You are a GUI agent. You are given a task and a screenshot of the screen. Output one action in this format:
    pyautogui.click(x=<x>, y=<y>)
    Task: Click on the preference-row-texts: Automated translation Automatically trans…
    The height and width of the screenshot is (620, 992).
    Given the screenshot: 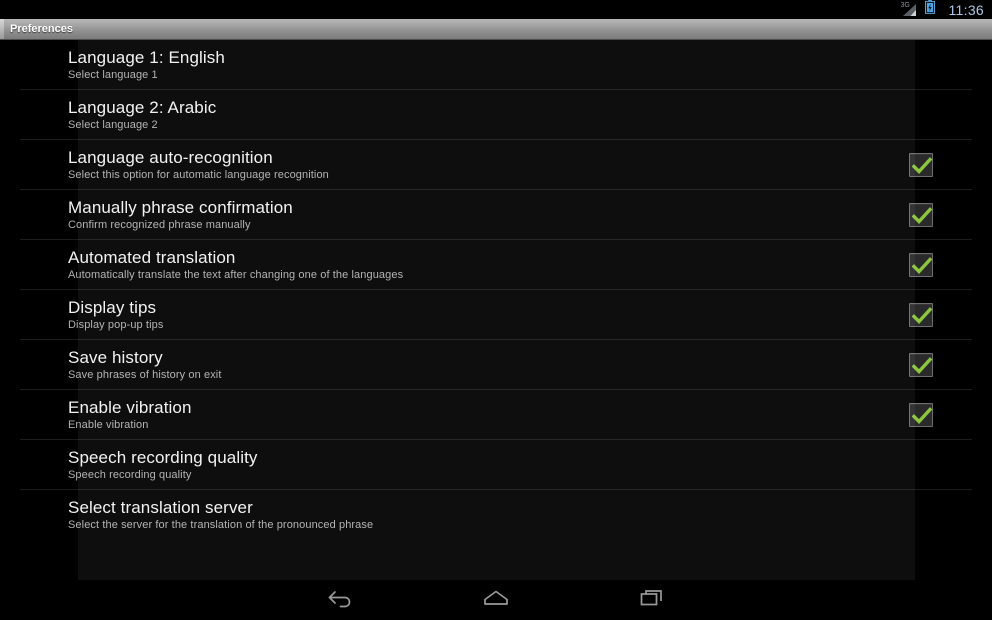 What is the action you would take?
    pyautogui.click(x=487, y=265)
    